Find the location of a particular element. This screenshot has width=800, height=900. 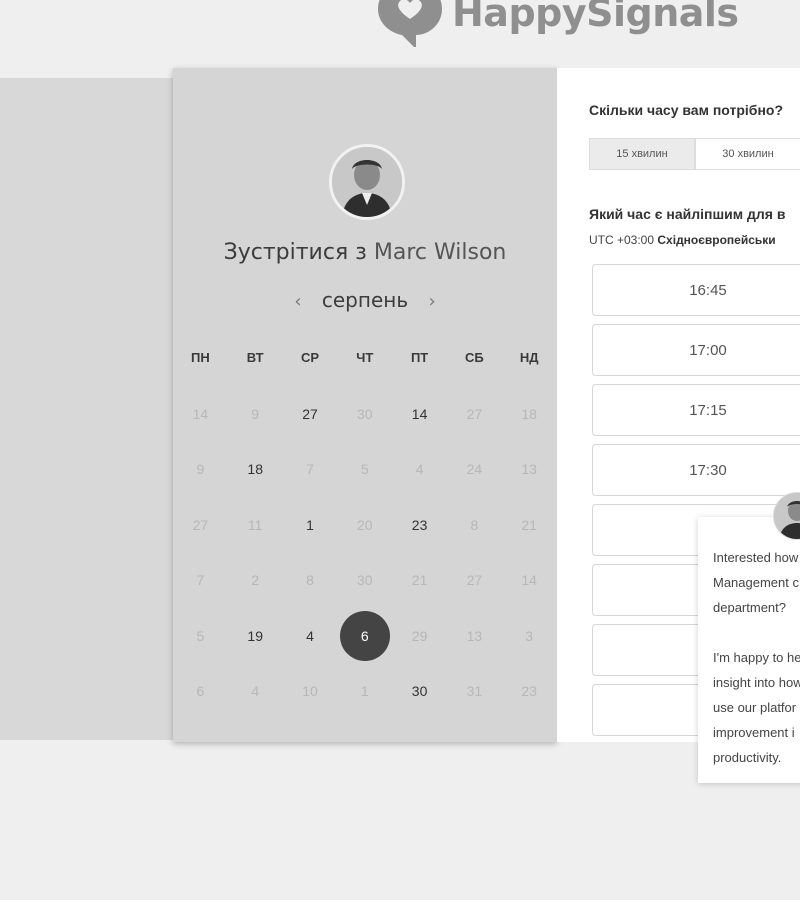

calendar-day: 6 is located at coordinates (200, 692).